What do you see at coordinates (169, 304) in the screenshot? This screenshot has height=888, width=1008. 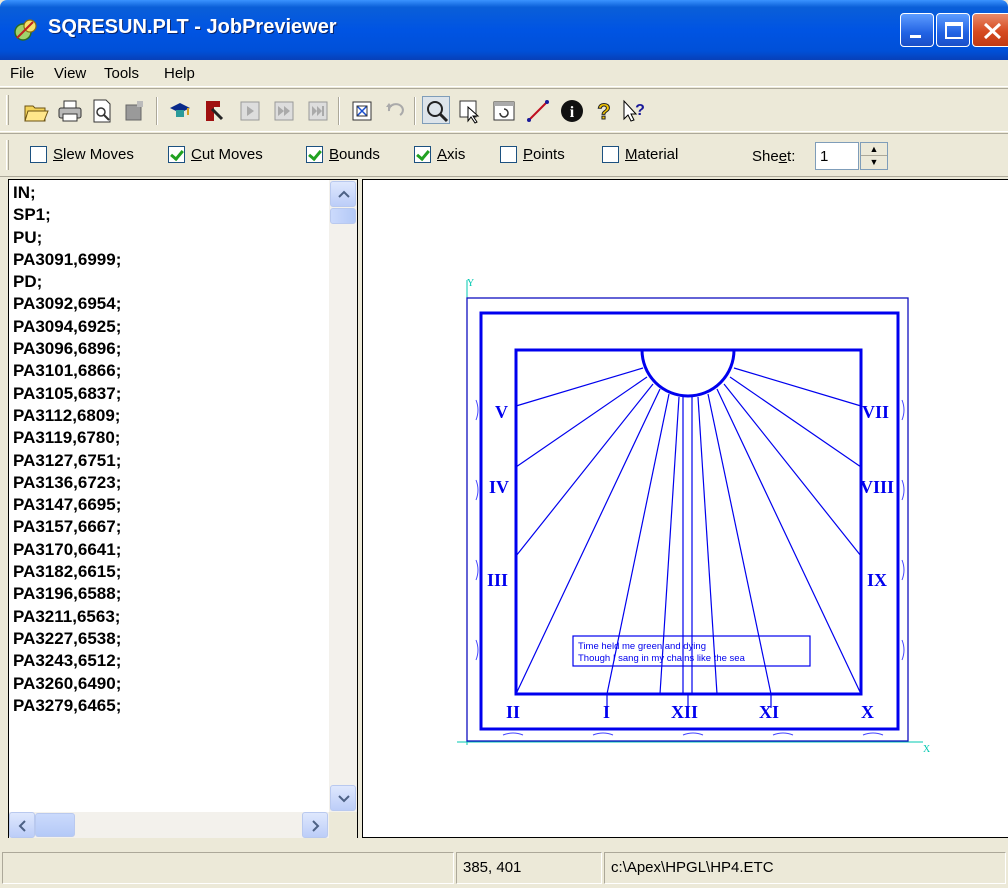 I see `code-line: PA3092,6954;` at bounding box center [169, 304].